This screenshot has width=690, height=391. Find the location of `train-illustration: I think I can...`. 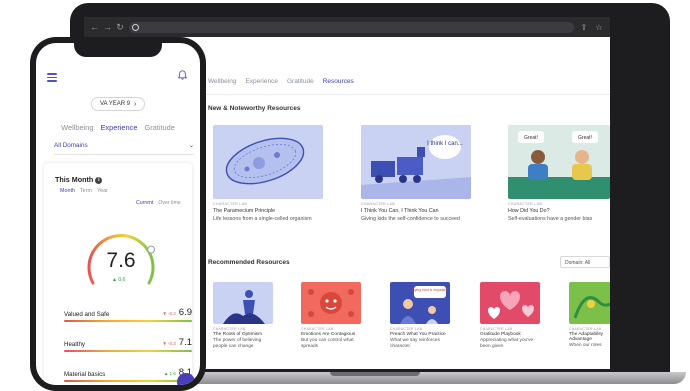

train-illustration: I think I can... is located at coordinates (416, 162).